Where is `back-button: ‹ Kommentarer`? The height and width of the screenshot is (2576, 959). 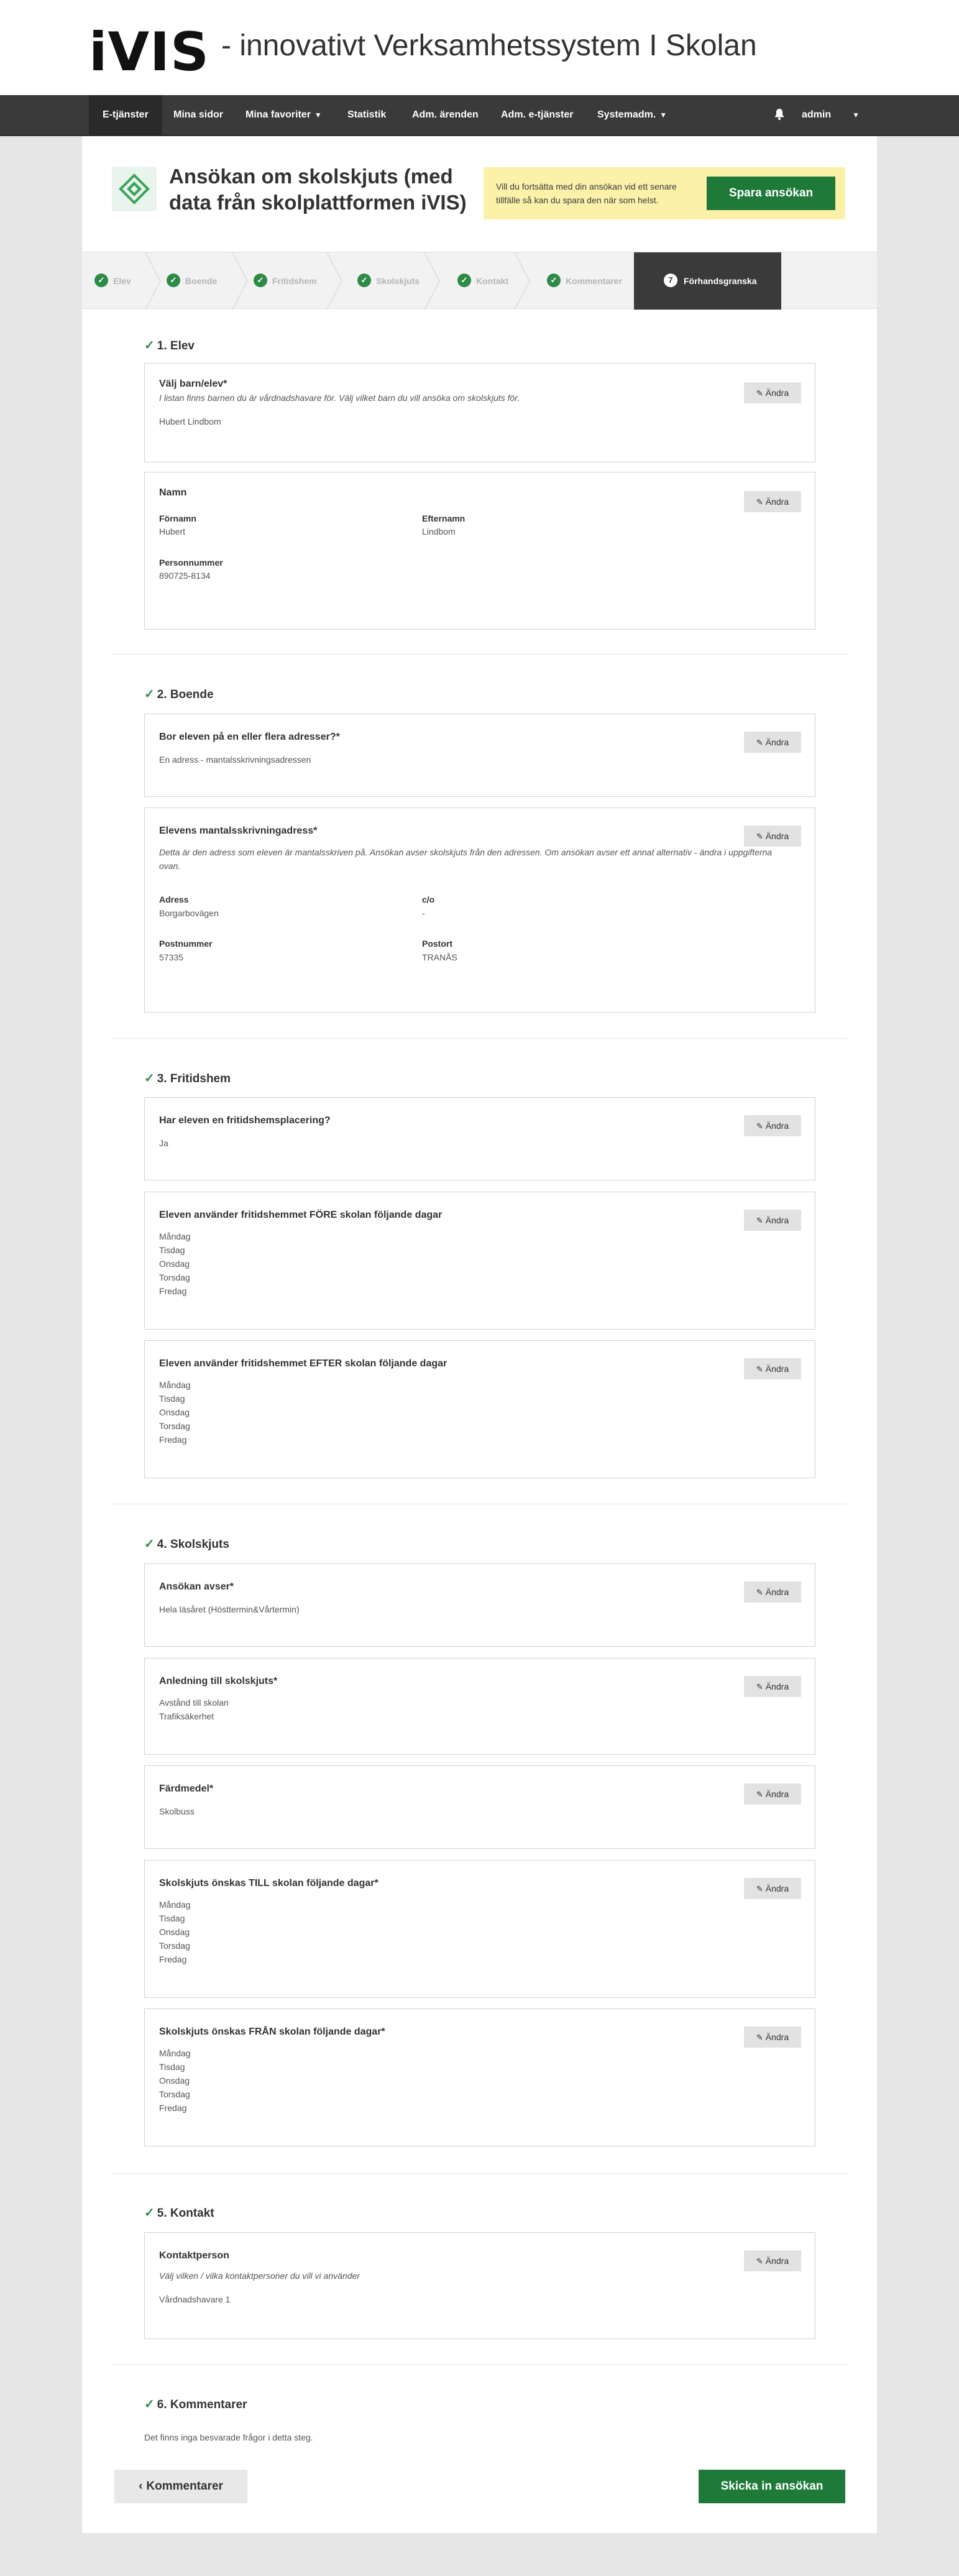
back-button: ‹ Kommentarer is located at coordinates (180, 2486).